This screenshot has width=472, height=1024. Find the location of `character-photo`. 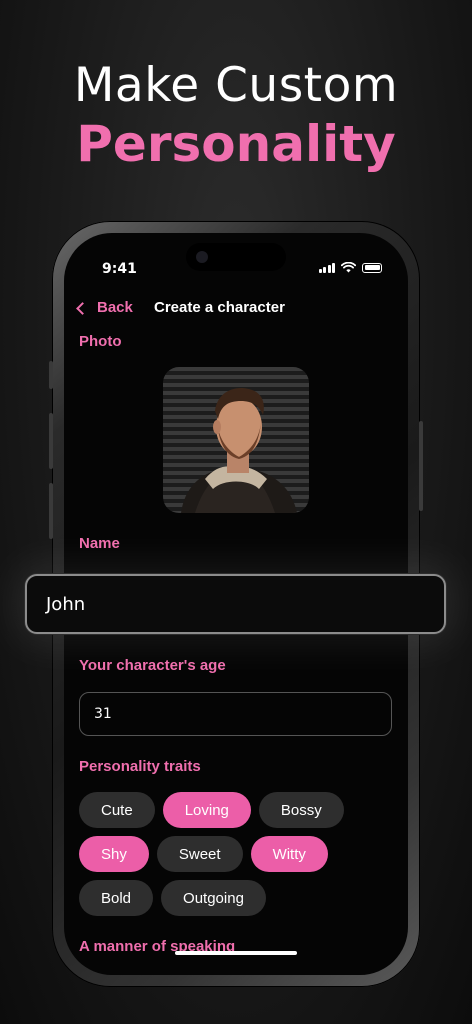

character-photo is located at coordinates (236, 440).